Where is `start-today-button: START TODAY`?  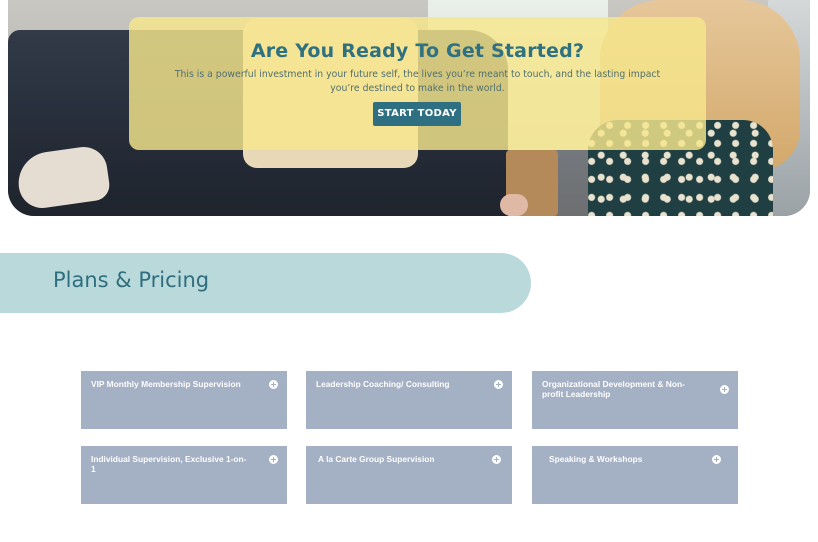 start-today-button: START TODAY is located at coordinates (417, 114).